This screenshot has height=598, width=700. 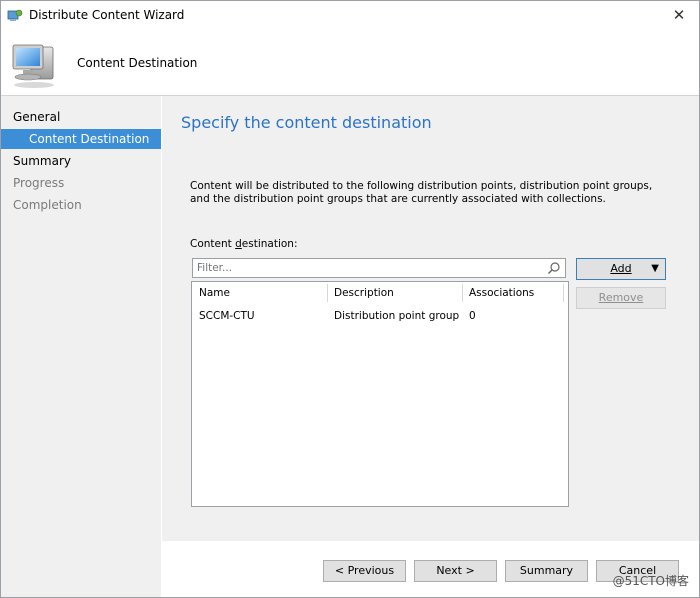 I want to click on table-row: SCCM-CTU Distribution point group 0, so click(x=380, y=316).